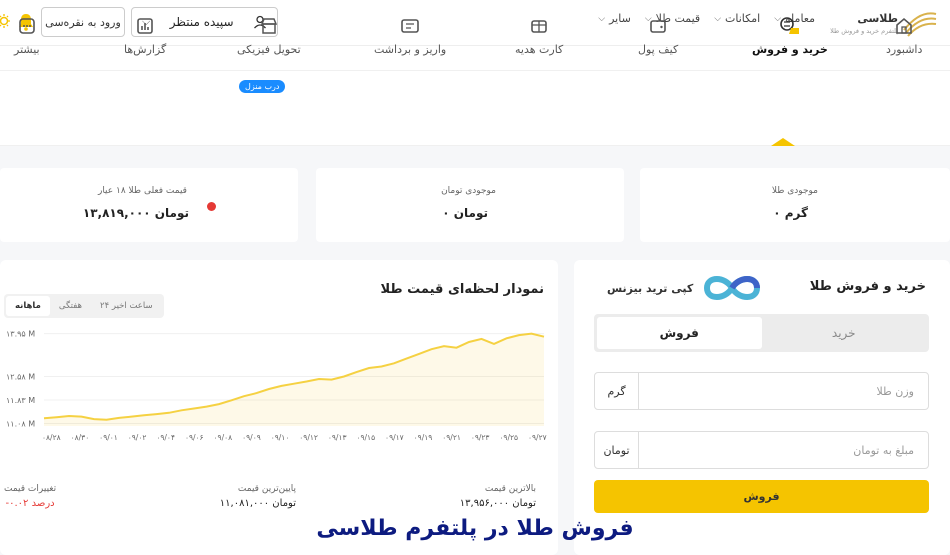 This screenshot has height=555, width=950. I want to click on max-price-label: بالاترین قیمت, so click(510, 489).